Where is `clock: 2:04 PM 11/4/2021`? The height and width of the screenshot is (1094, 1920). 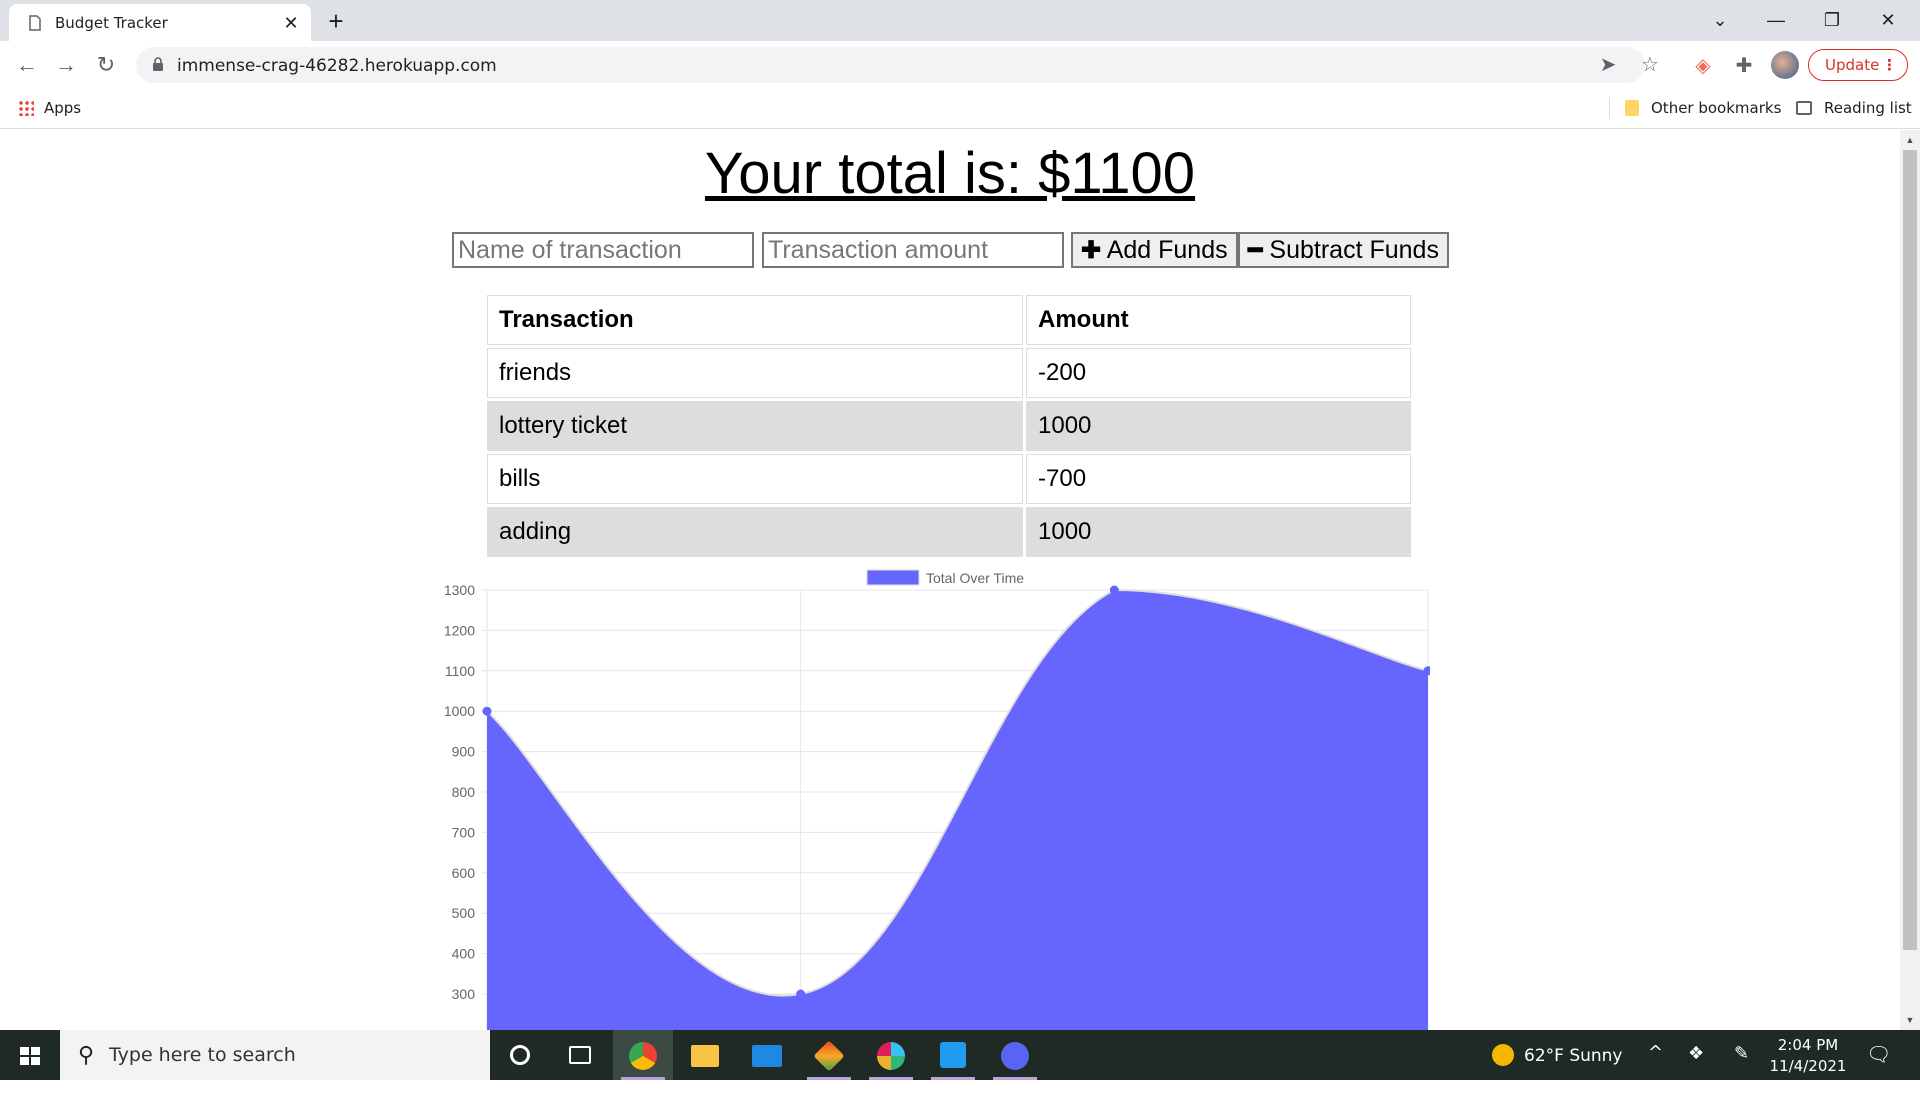 clock: 2:04 PM 11/4/2021 is located at coordinates (1808, 1060).